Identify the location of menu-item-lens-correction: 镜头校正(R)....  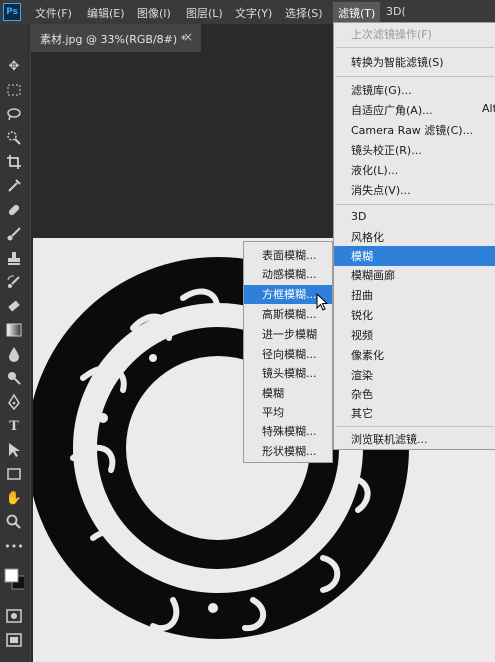
(414, 150).